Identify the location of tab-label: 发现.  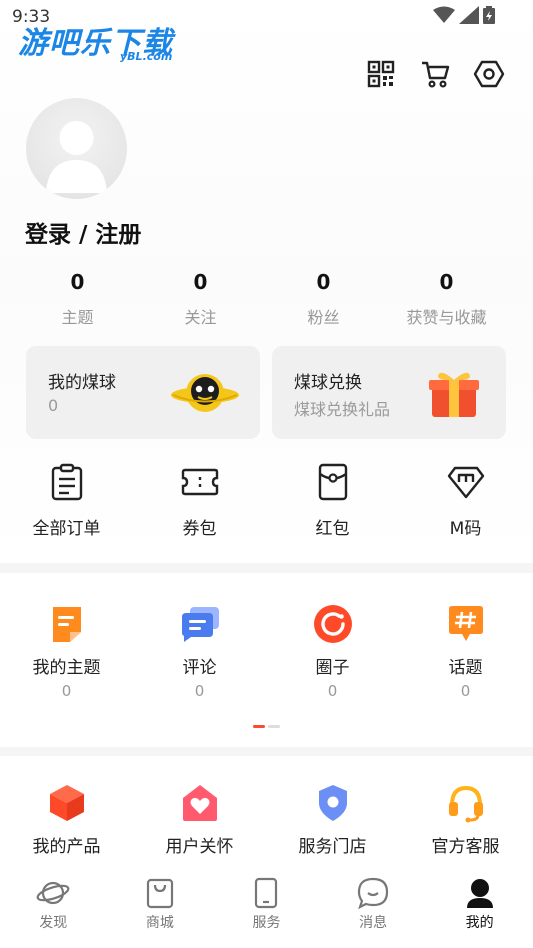
(53, 923).